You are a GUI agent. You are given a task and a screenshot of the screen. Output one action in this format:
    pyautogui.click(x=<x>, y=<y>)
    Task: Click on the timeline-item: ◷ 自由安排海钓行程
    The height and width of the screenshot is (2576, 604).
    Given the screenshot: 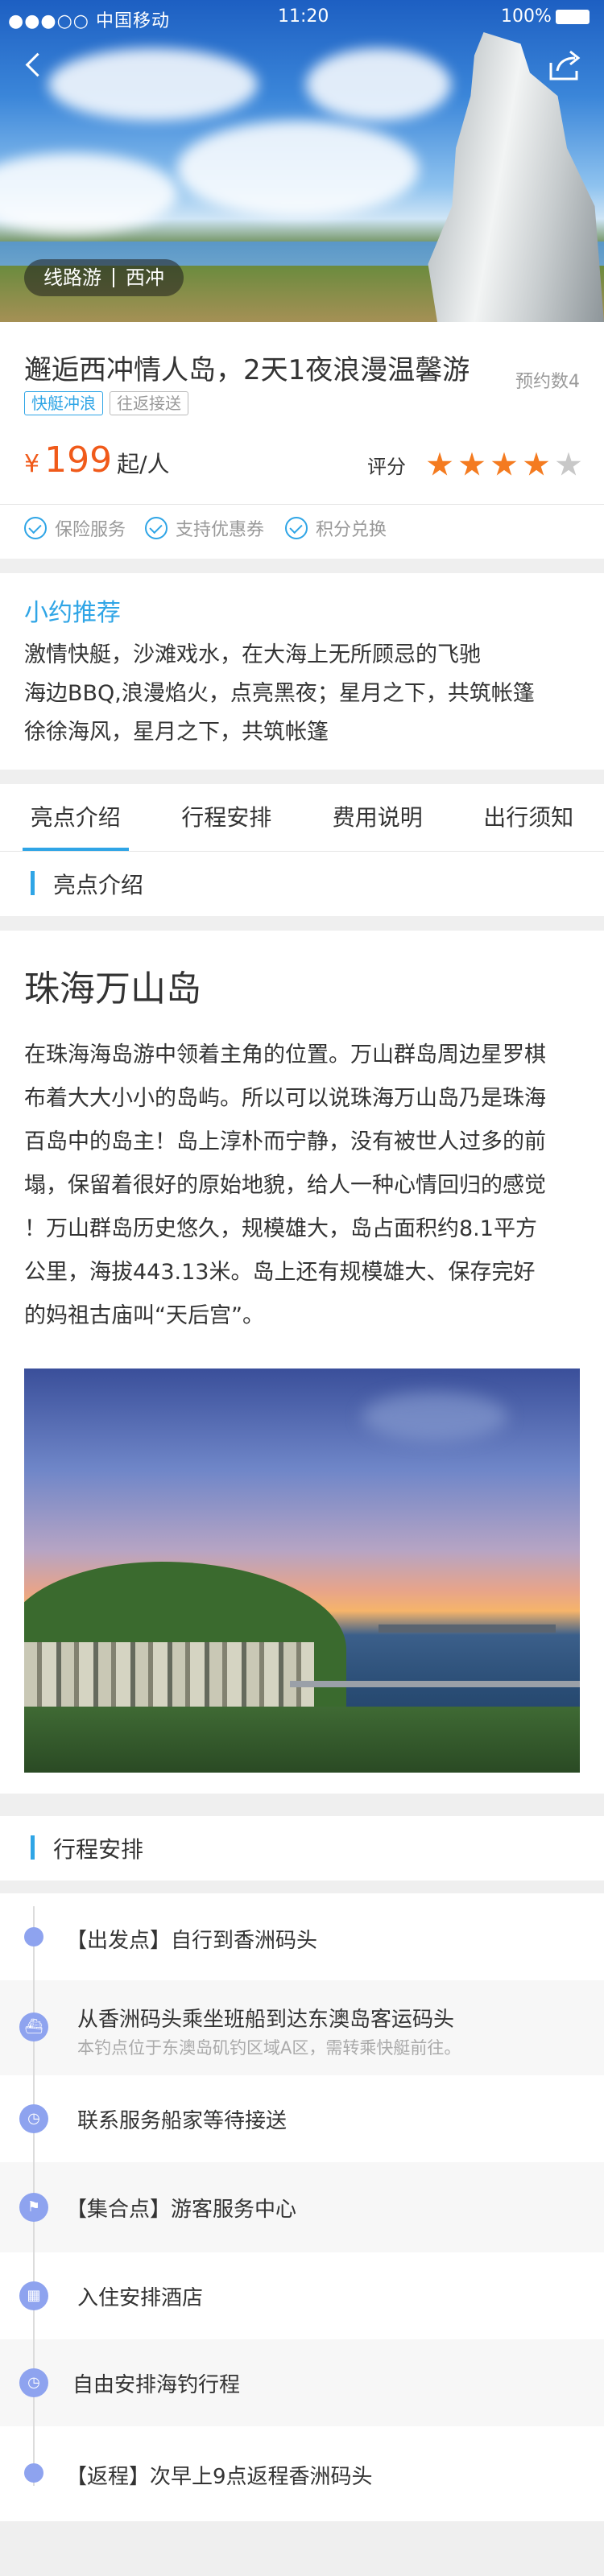 What is the action you would take?
    pyautogui.click(x=302, y=2382)
    